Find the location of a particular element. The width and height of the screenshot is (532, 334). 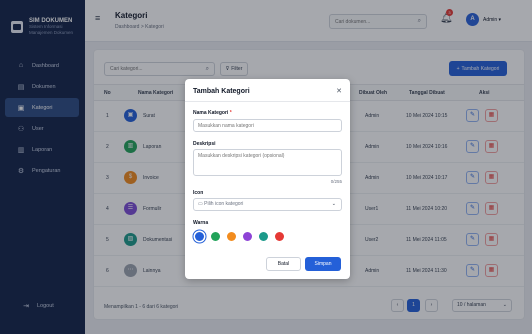

color-swatch-purple is located at coordinates (247, 236).